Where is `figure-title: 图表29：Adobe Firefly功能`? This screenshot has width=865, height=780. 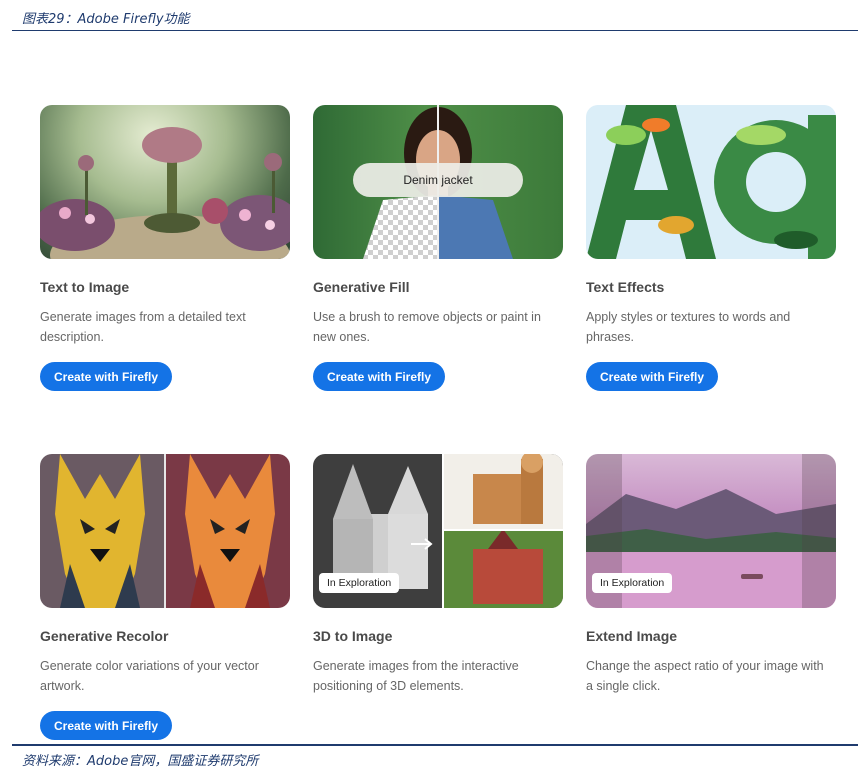
figure-title: 图表29：Adobe Firefly功能 is located at coordinates (106, 19).